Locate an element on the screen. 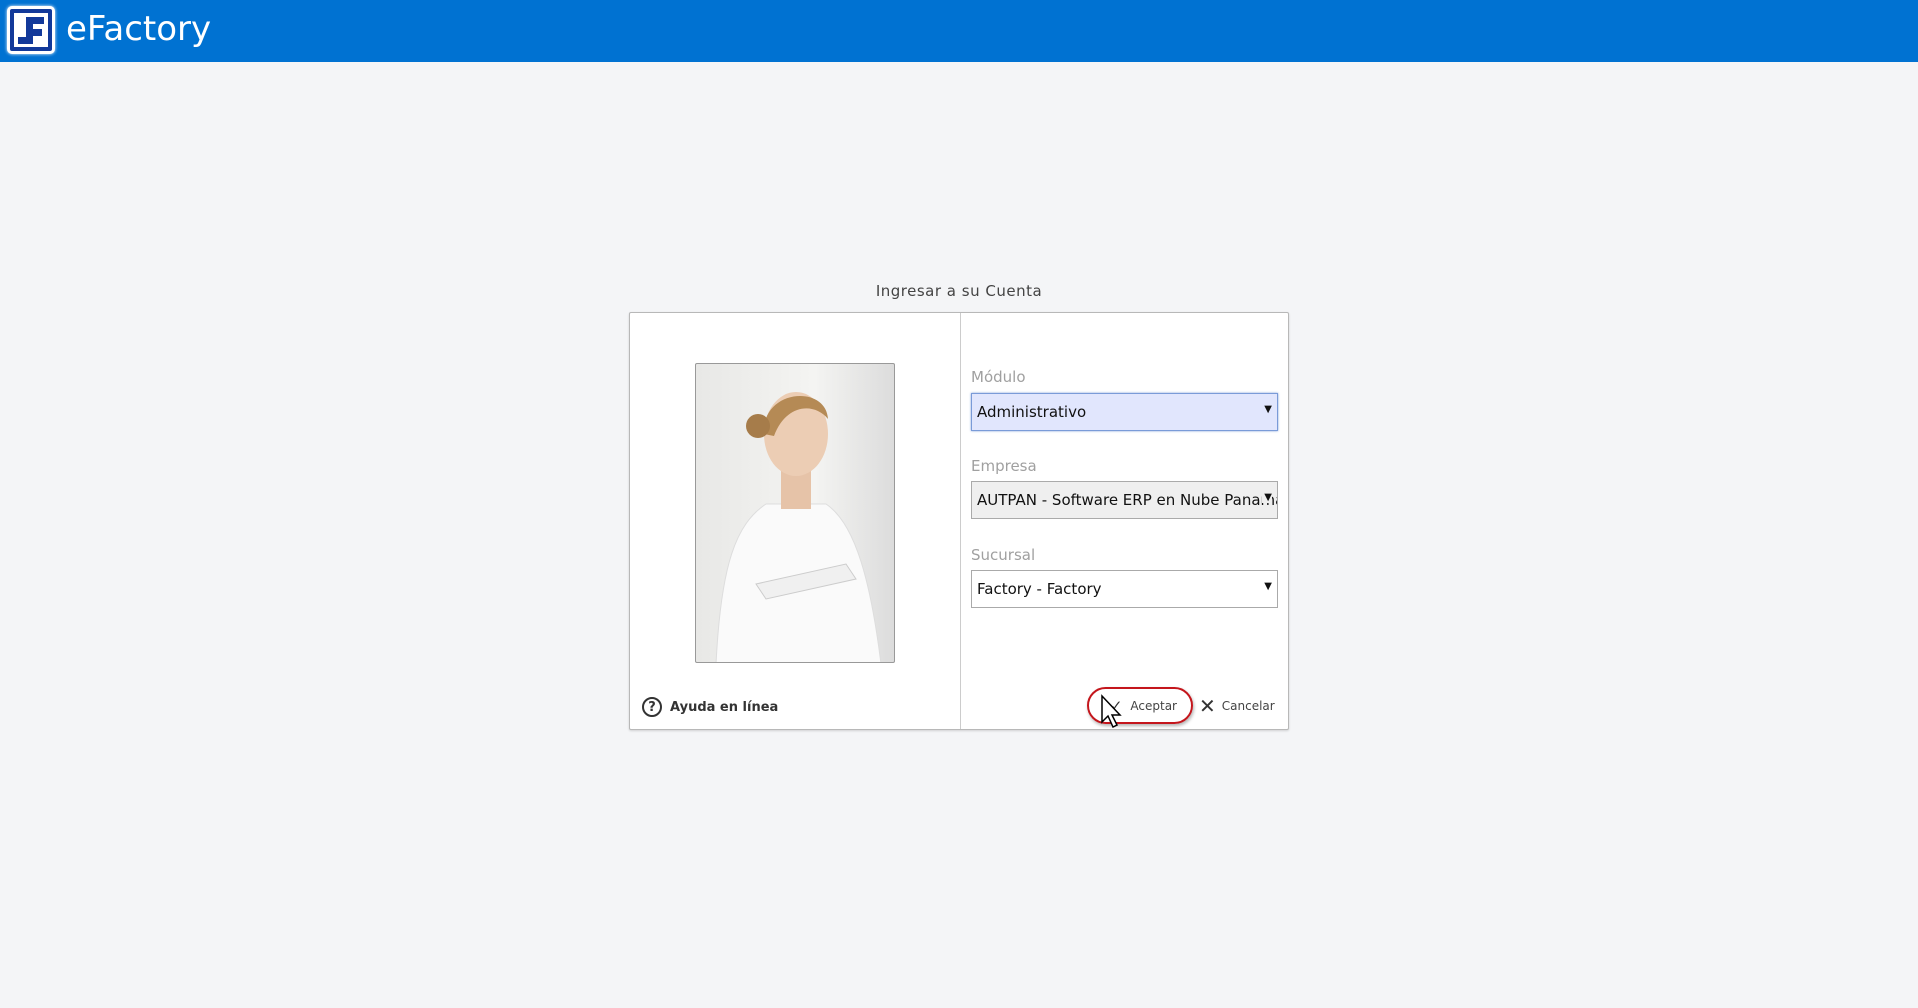  modulo-value: Administrativo is located at coordinates (1032, 412).